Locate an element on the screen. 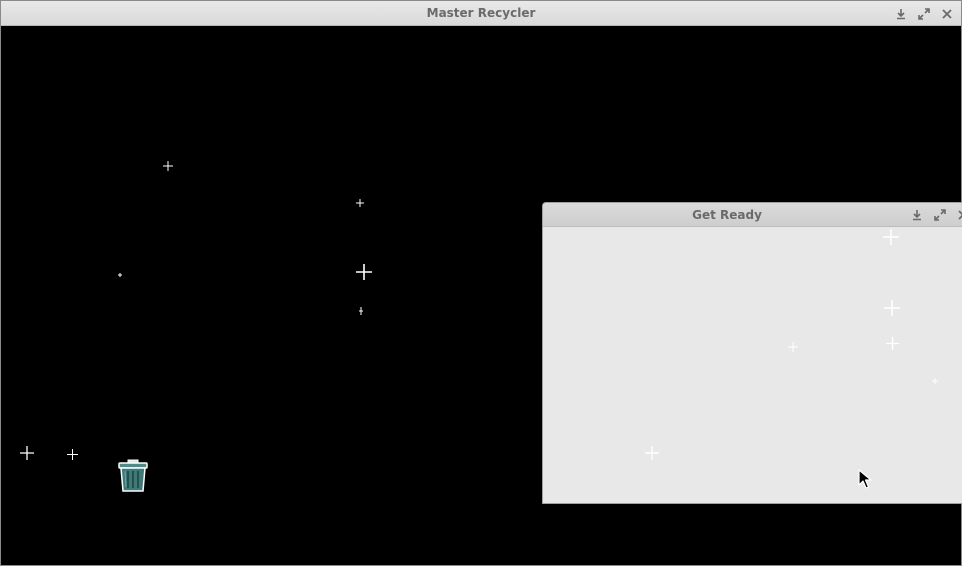 The height and width of the screenshot is (566, 962). window-controls is located at coordinates (924, 13).